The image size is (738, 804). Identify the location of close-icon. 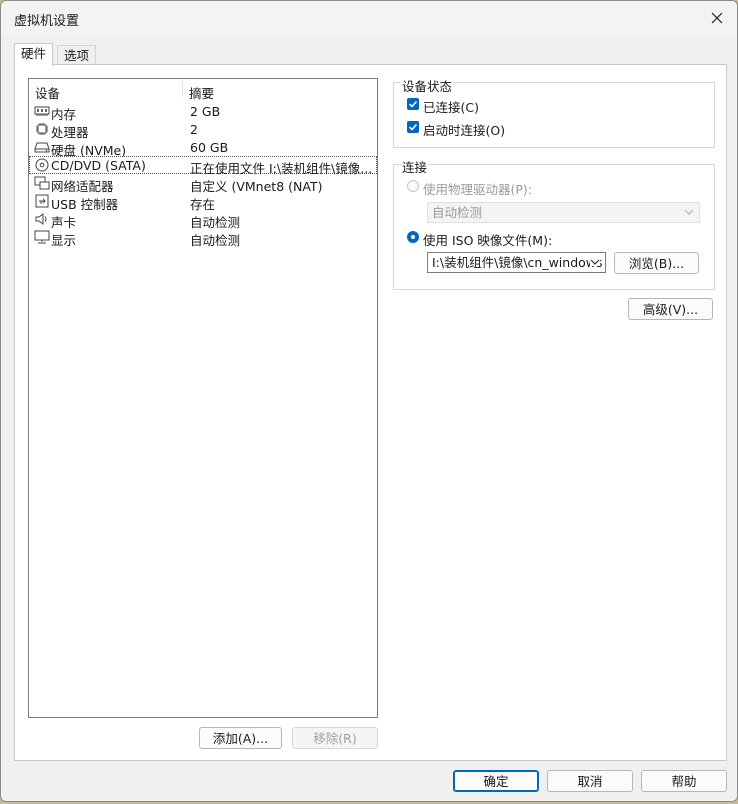
(717, 18).